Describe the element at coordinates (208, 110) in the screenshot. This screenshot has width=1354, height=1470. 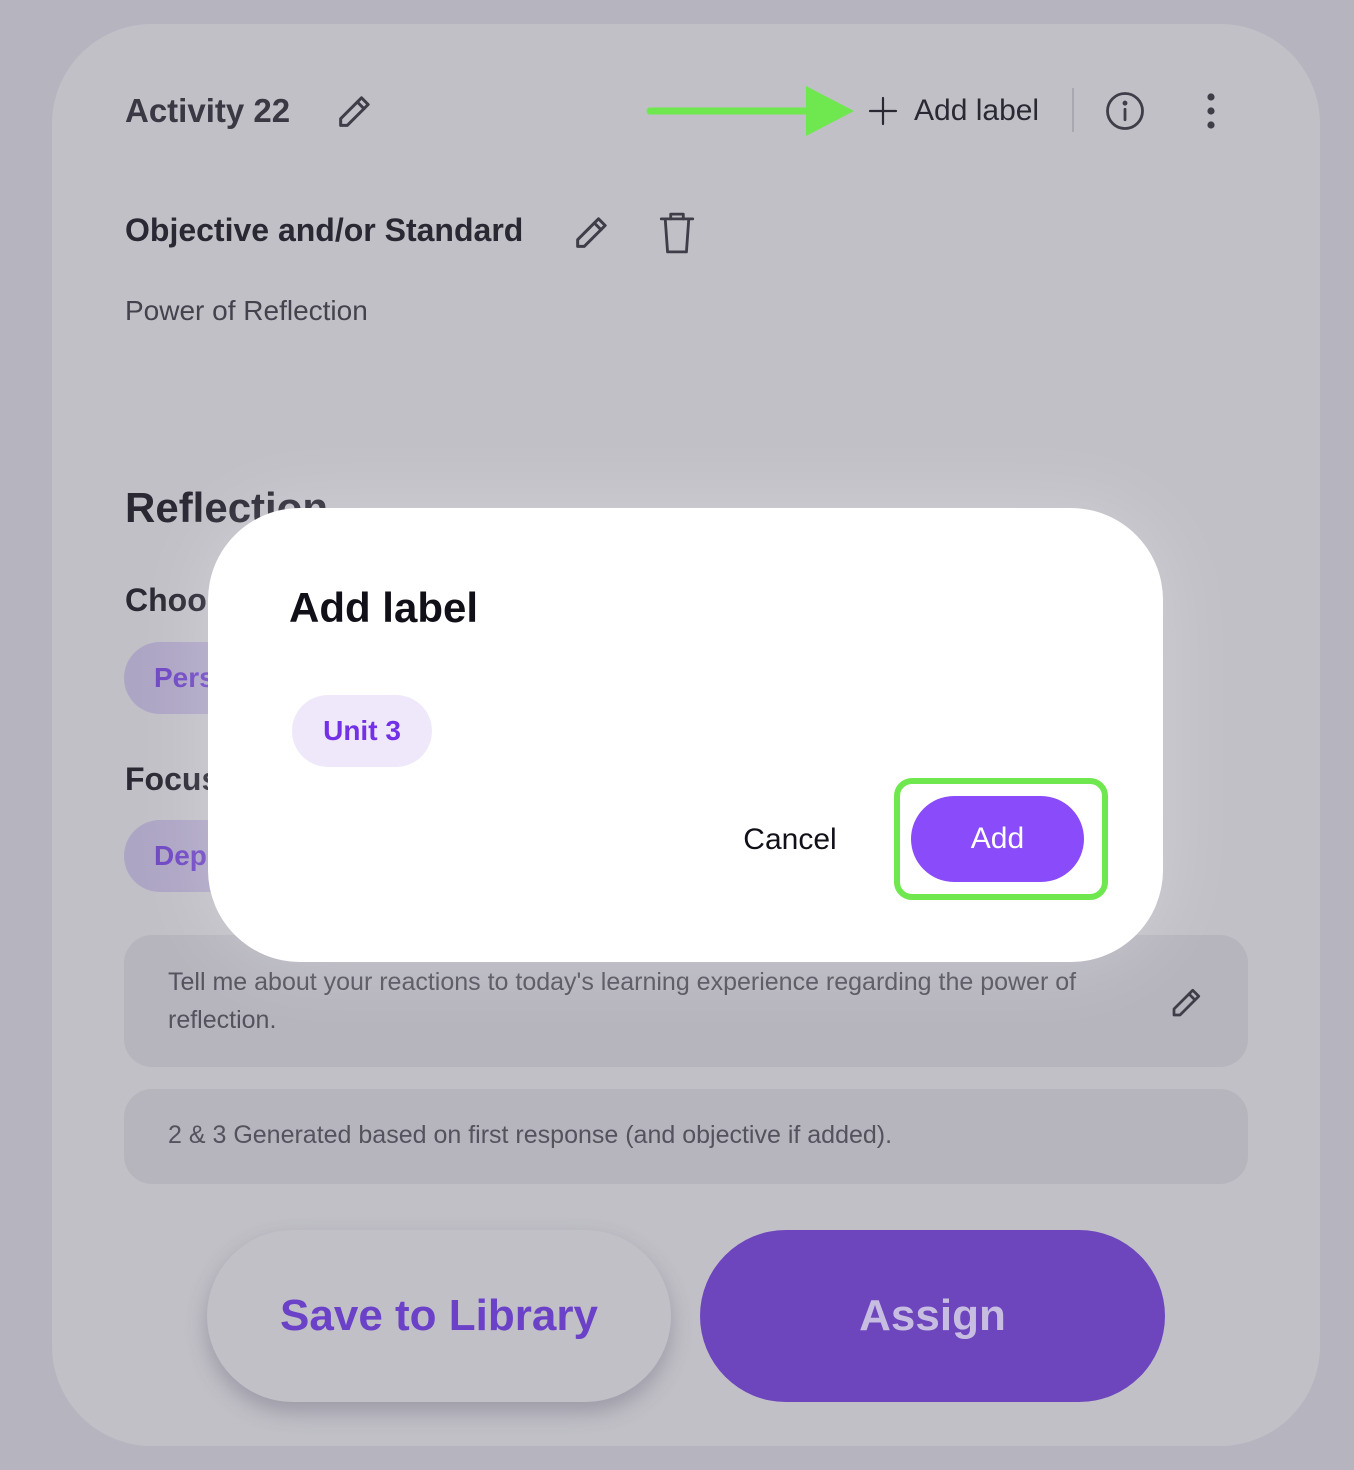
I see `activity-title: Activity 22` at that location.